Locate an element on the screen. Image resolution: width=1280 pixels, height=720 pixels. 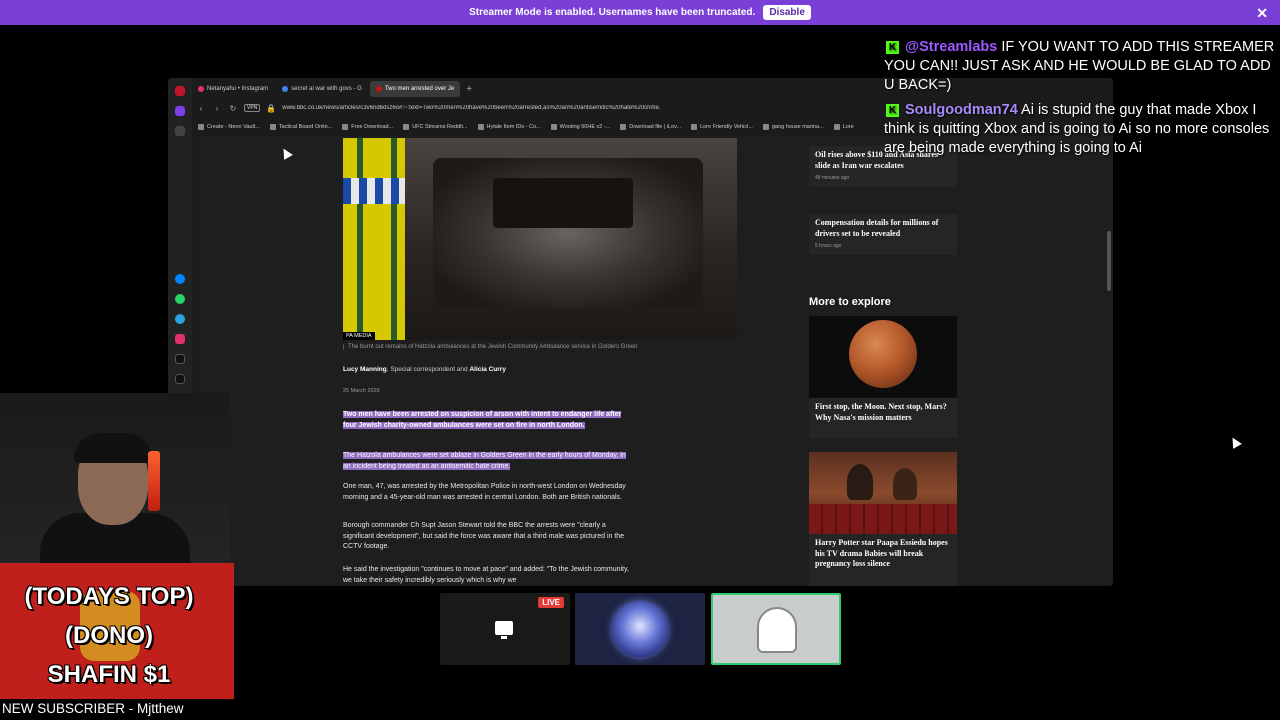
messenger-icon is located at coordinates (180, 279).